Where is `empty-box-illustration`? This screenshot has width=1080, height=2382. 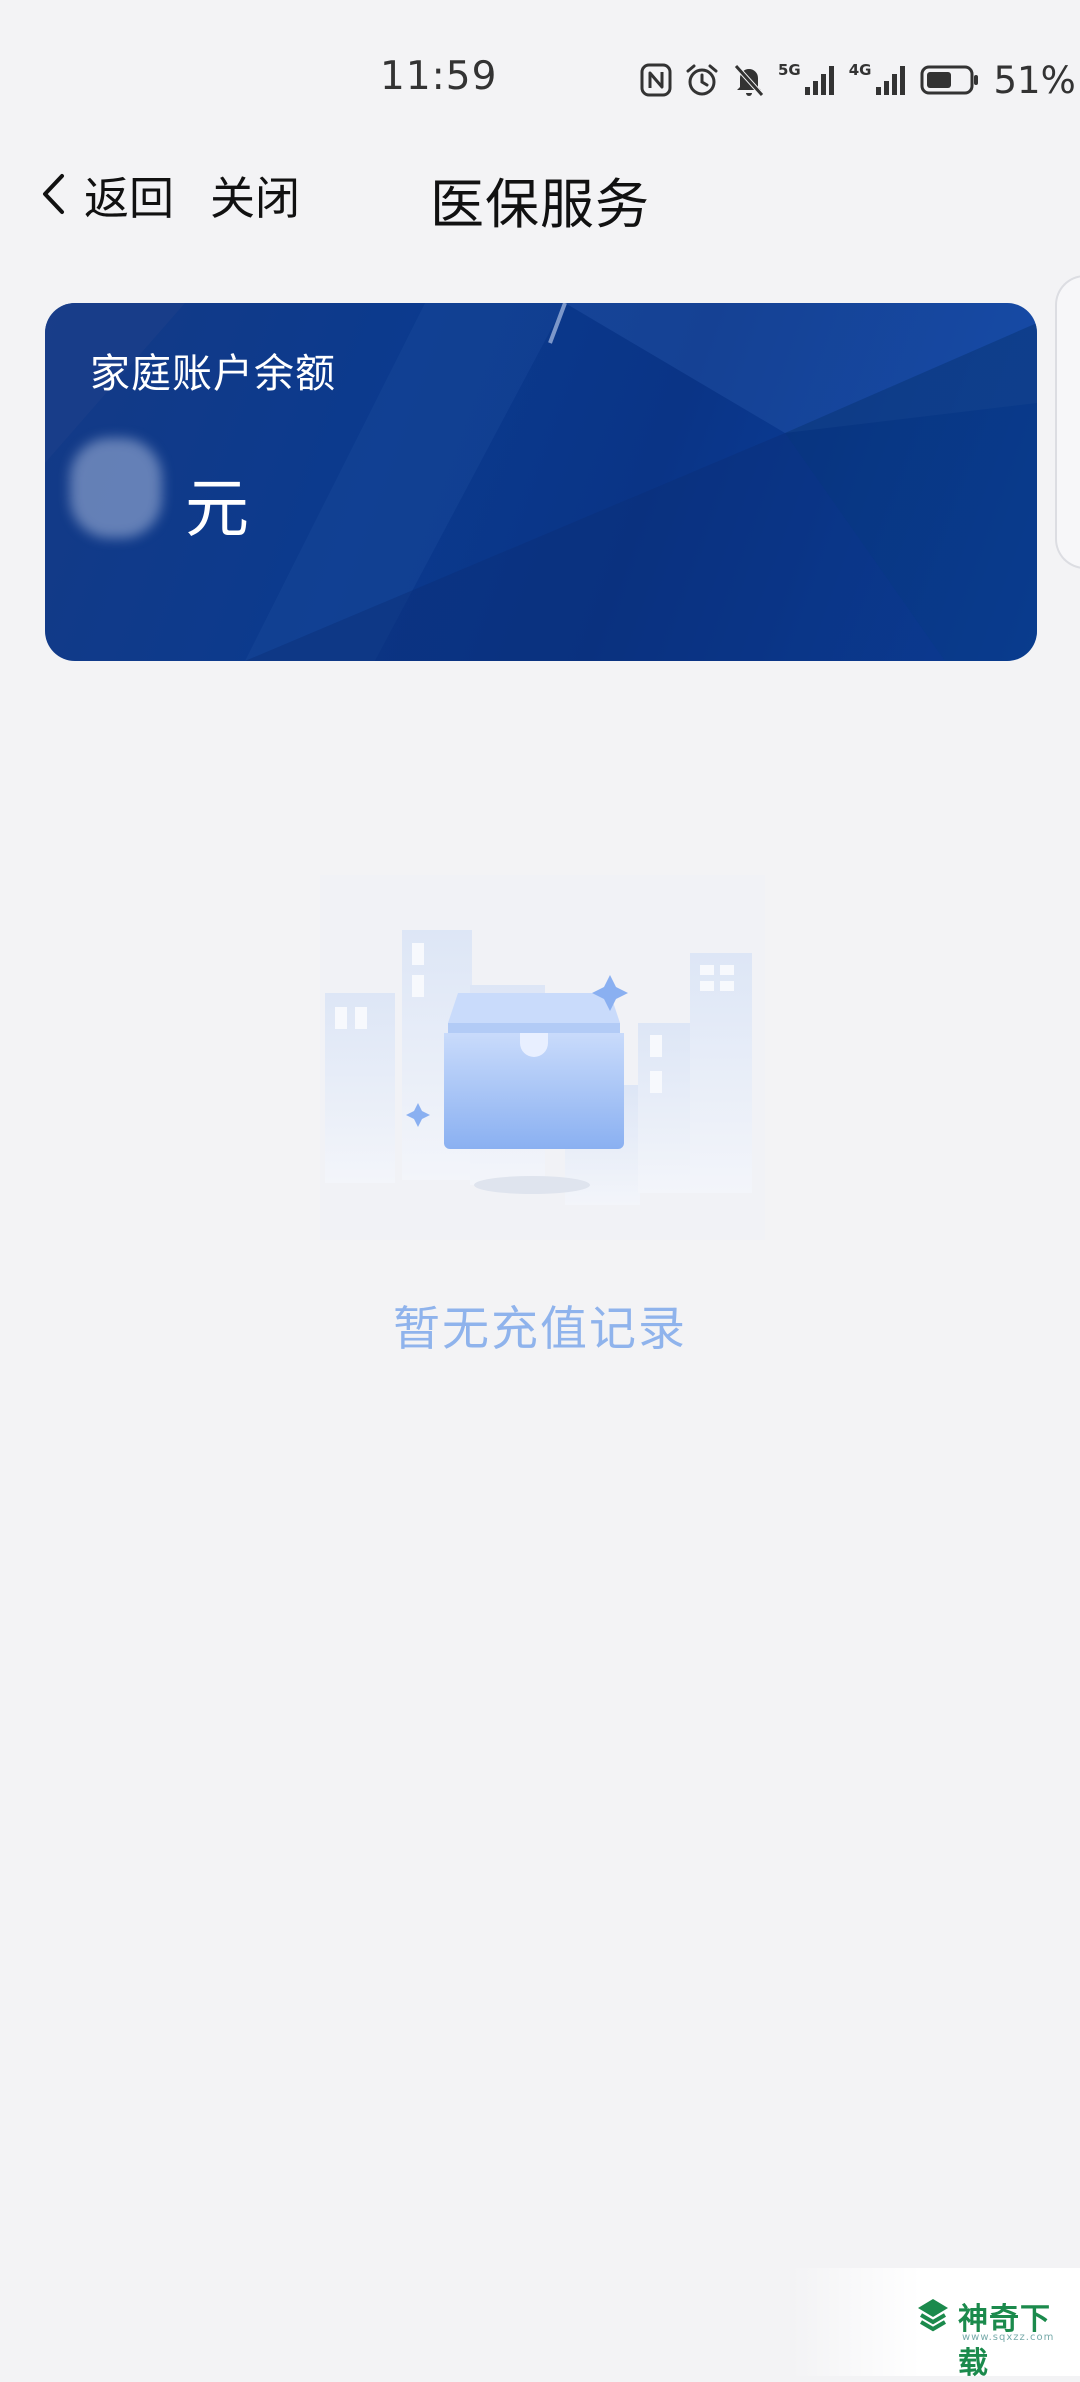 empty-box-illustration is located at coordinates (542, 1057).